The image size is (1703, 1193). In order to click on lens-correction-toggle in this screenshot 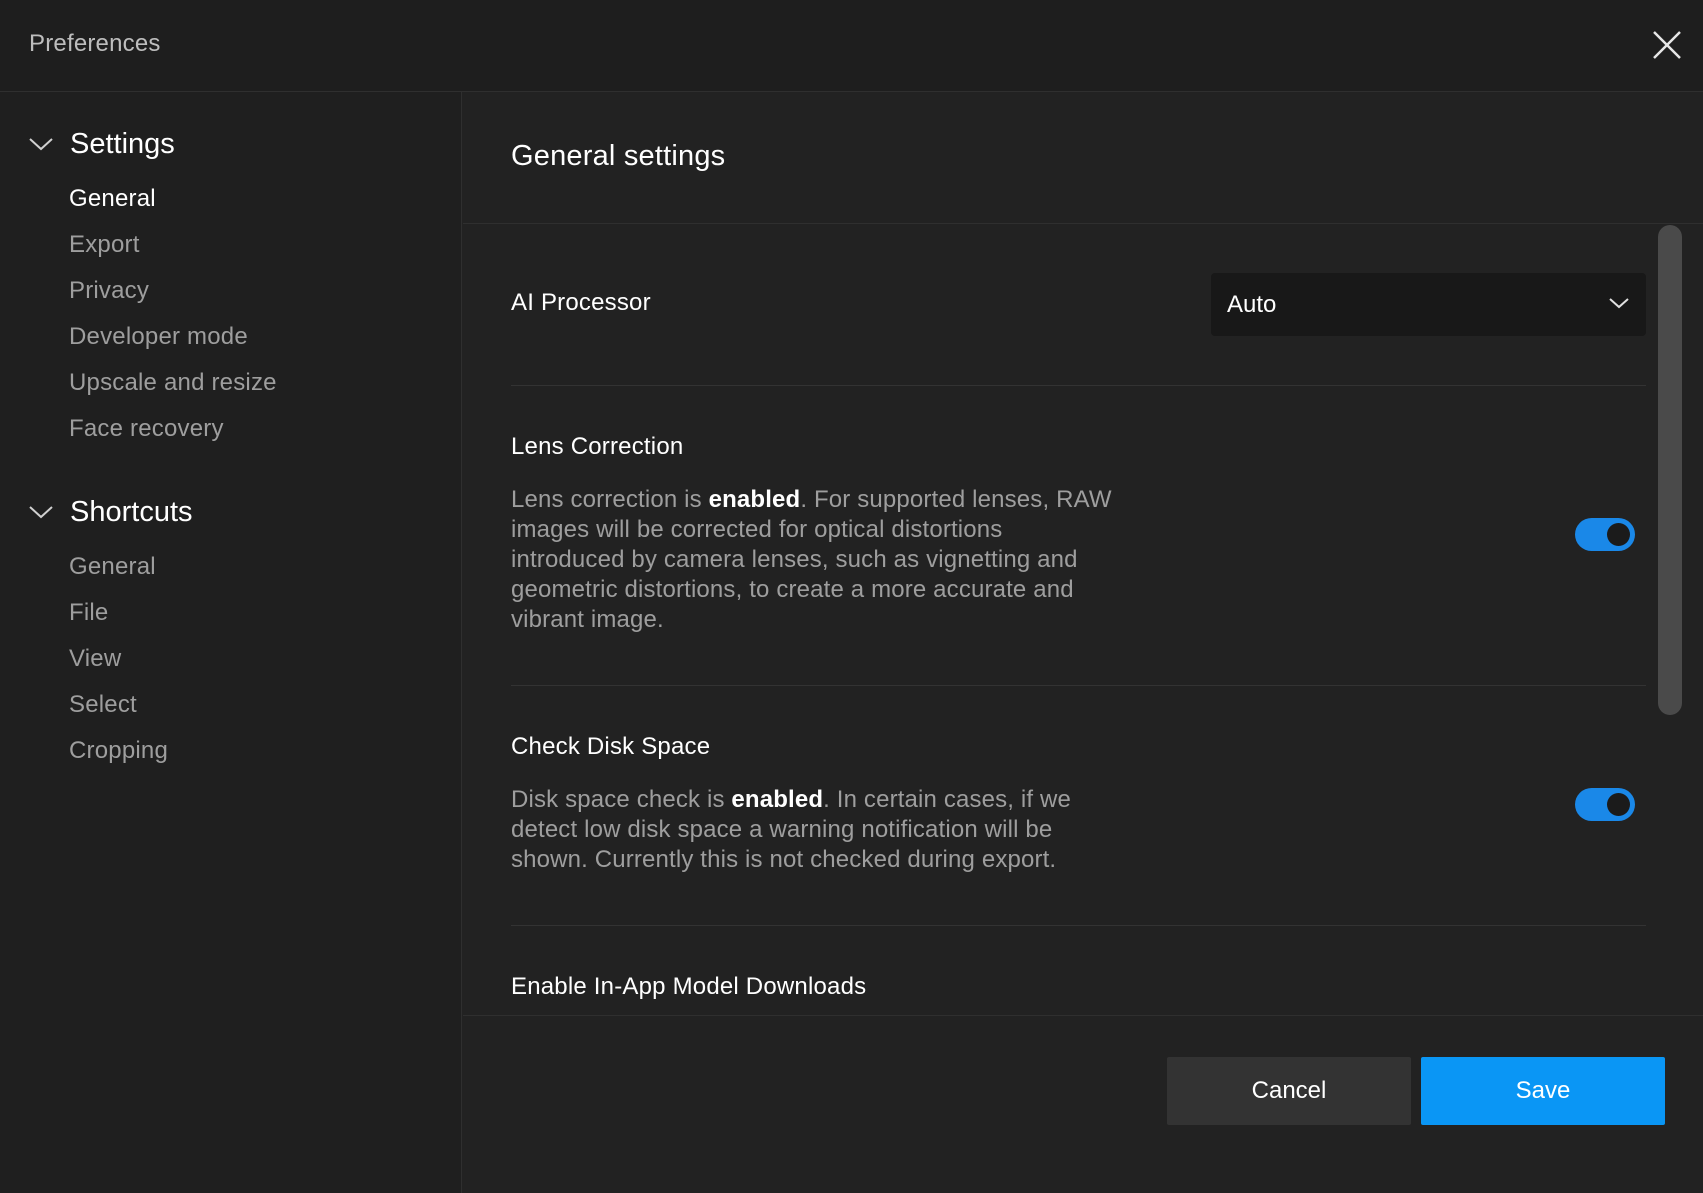, I will do `click(1605, 534)`.